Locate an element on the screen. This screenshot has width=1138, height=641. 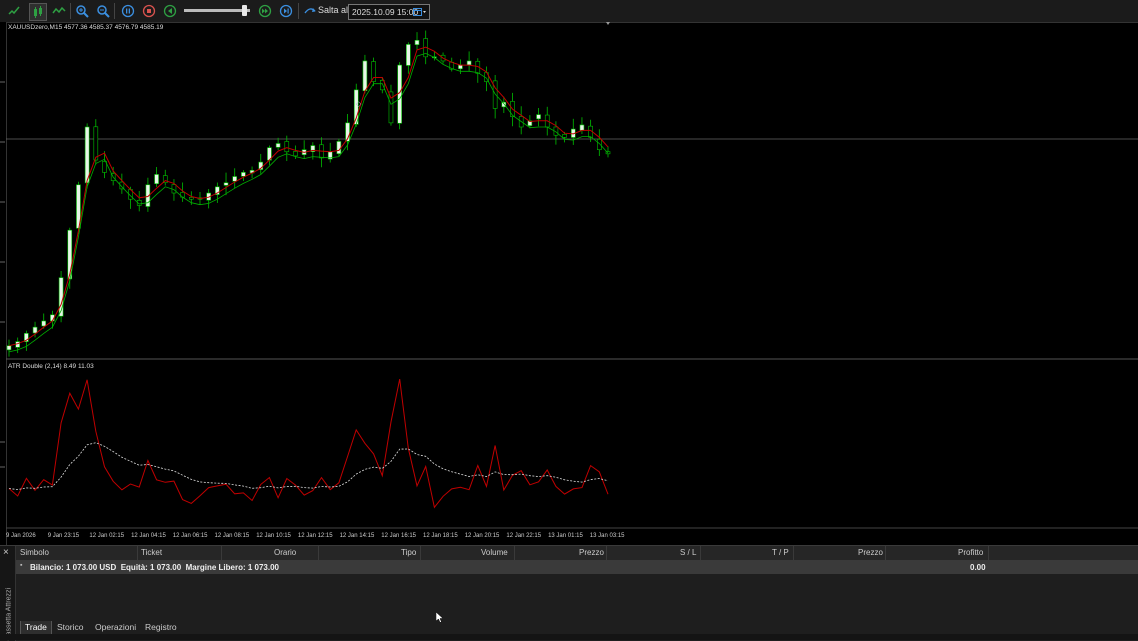
skip-to-end-icon is located at coordinates (286, 11).